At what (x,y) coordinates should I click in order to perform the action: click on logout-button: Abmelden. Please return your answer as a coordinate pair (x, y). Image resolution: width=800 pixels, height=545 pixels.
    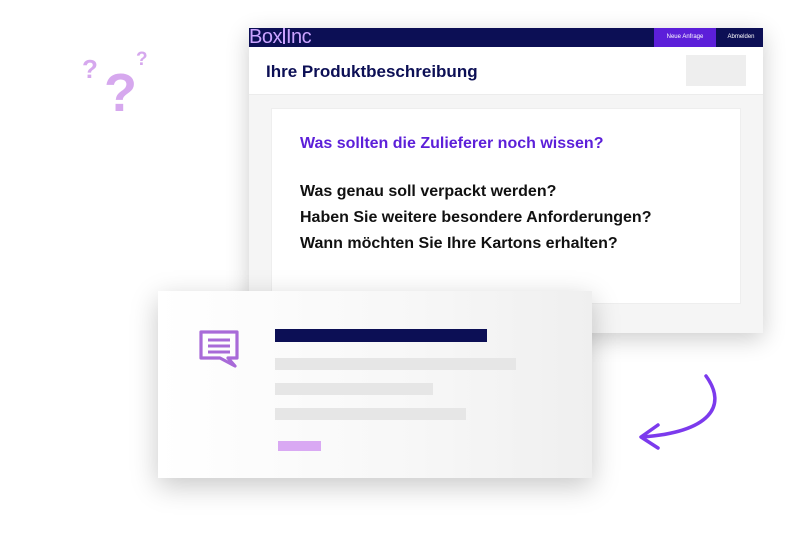
    Looking at the image, I should click on (741, 37).